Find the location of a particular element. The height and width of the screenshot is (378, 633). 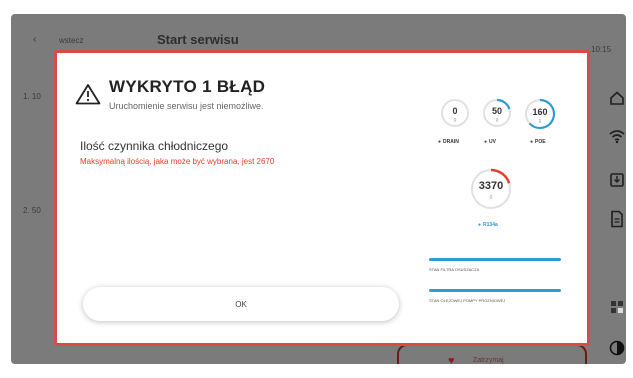

background-header is located at coordinates (318, 34).